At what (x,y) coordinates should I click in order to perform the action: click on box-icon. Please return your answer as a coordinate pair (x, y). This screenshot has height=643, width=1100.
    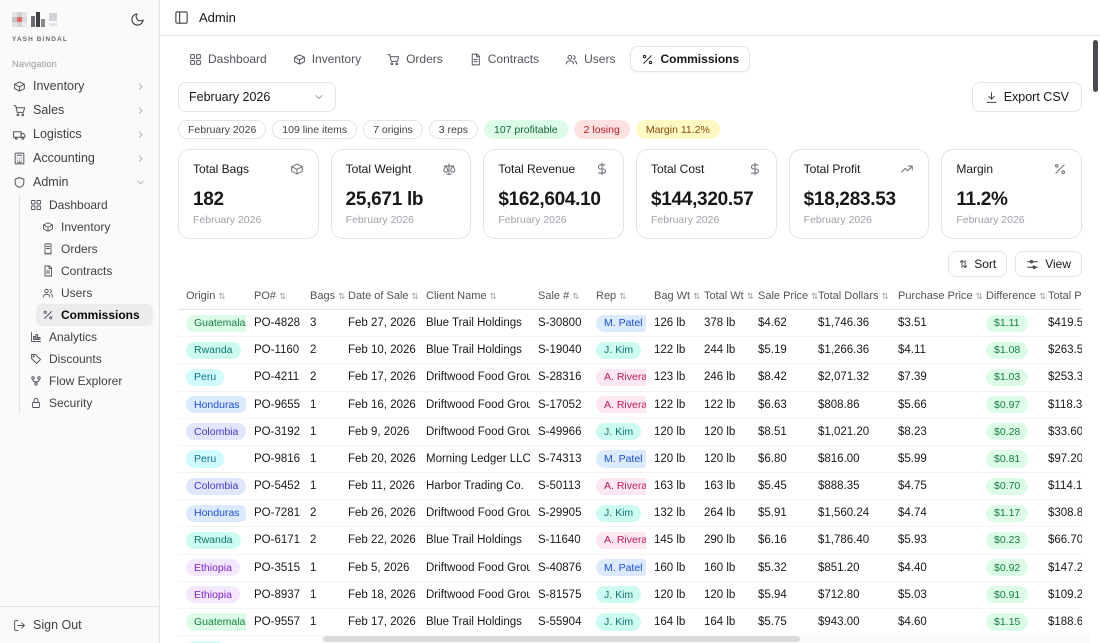
    Looking at the image, I should click on (296, 169).